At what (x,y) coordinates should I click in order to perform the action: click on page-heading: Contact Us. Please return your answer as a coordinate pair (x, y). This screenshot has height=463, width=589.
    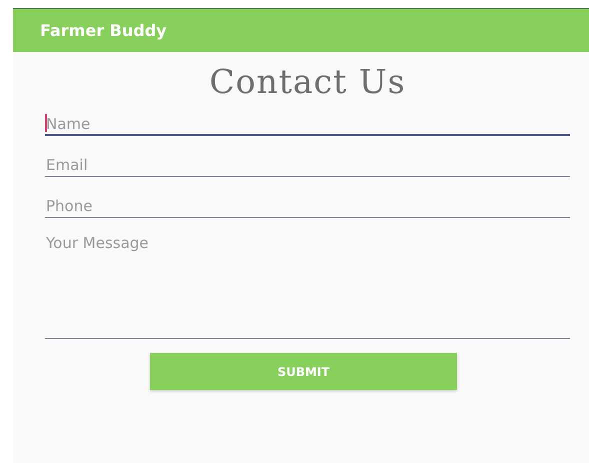
    Looking at the image, I should click on (307, 81).